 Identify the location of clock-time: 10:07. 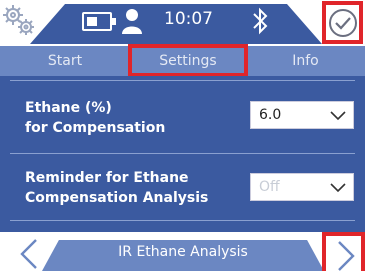
(188, 19).